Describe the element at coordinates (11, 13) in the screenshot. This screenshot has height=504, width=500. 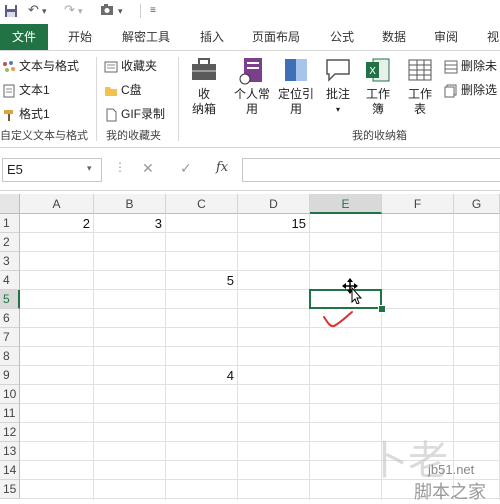
I see `save-icon` at that location.